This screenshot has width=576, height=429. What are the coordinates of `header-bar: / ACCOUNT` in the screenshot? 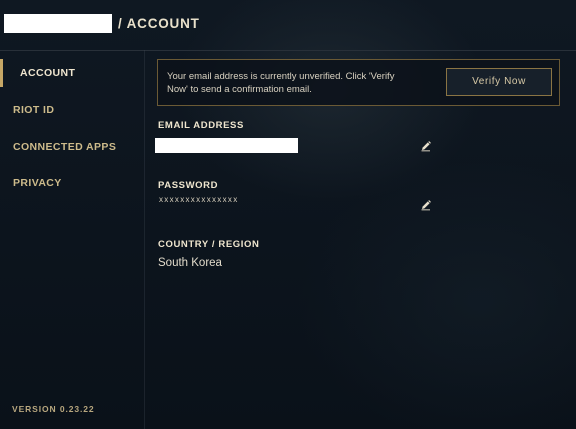 It's located at (288, 25).